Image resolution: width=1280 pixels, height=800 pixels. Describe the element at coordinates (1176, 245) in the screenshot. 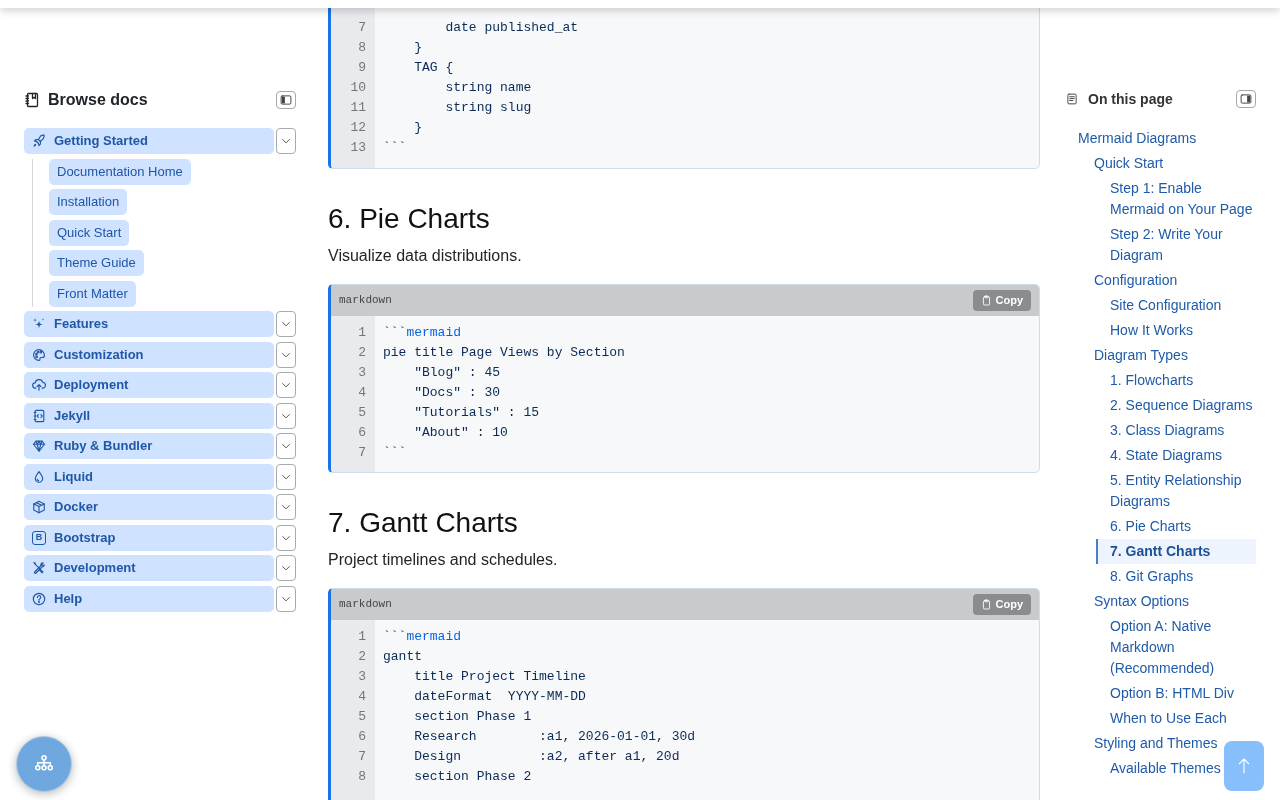

I see `toc-link: Step 2: Write Your Diagram` at that location.